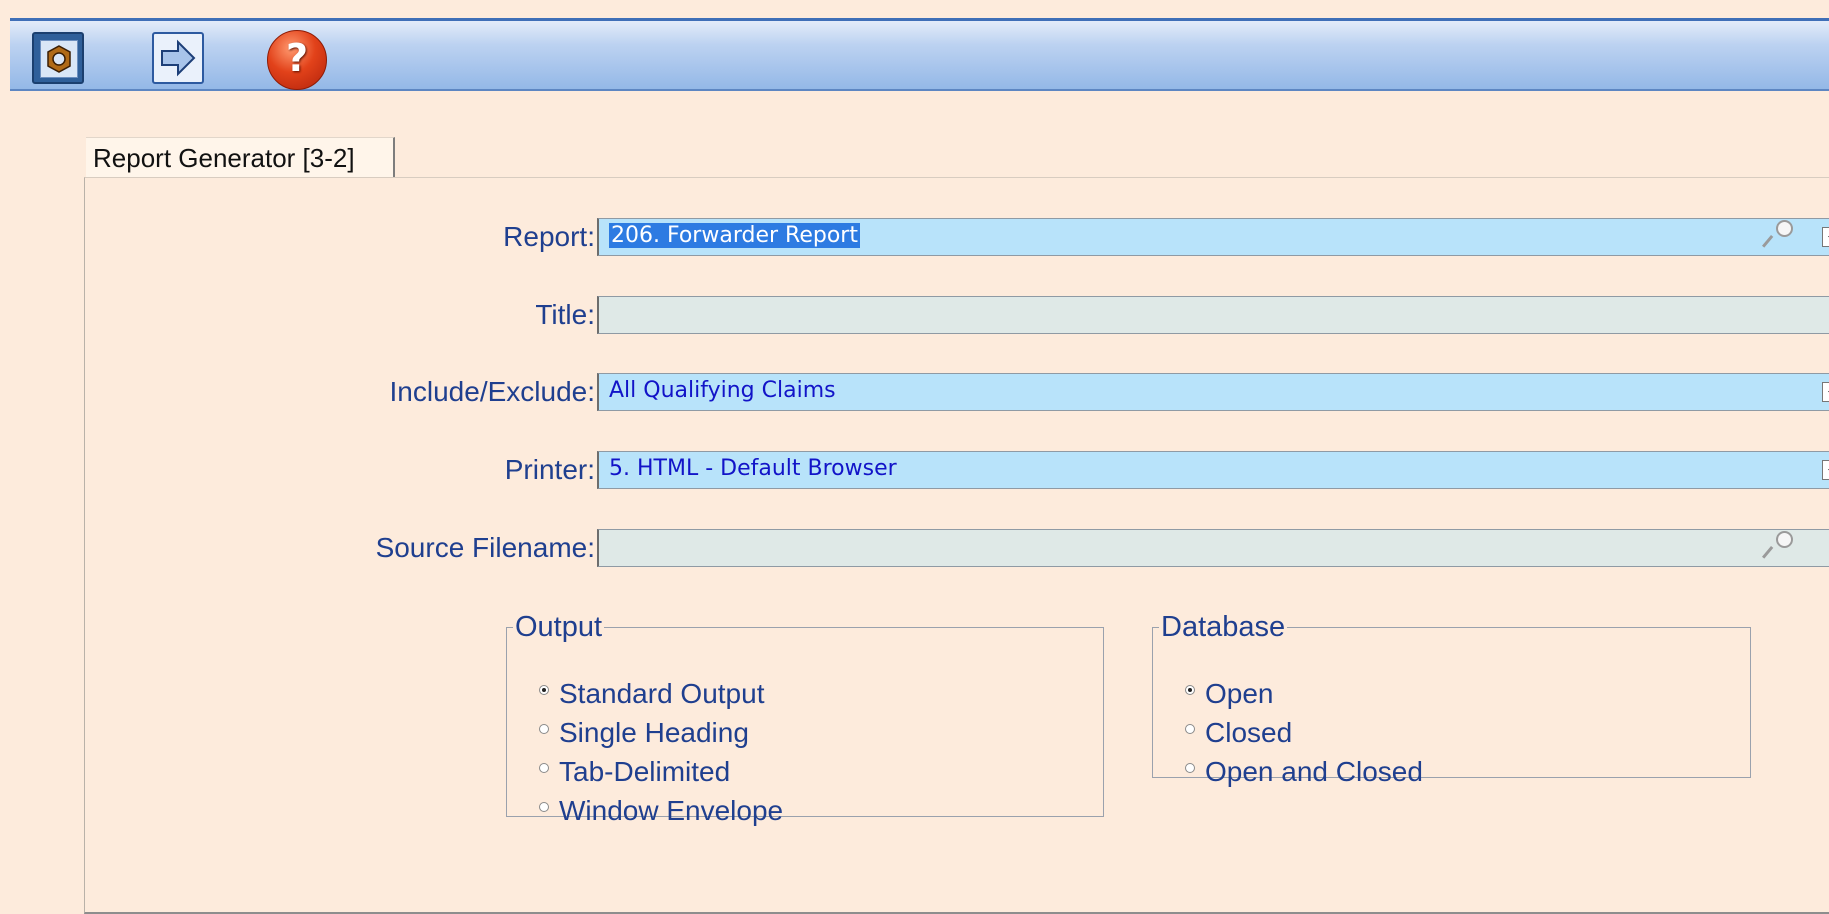  I want to click on database-option-open: Open, so click(1229, 694).